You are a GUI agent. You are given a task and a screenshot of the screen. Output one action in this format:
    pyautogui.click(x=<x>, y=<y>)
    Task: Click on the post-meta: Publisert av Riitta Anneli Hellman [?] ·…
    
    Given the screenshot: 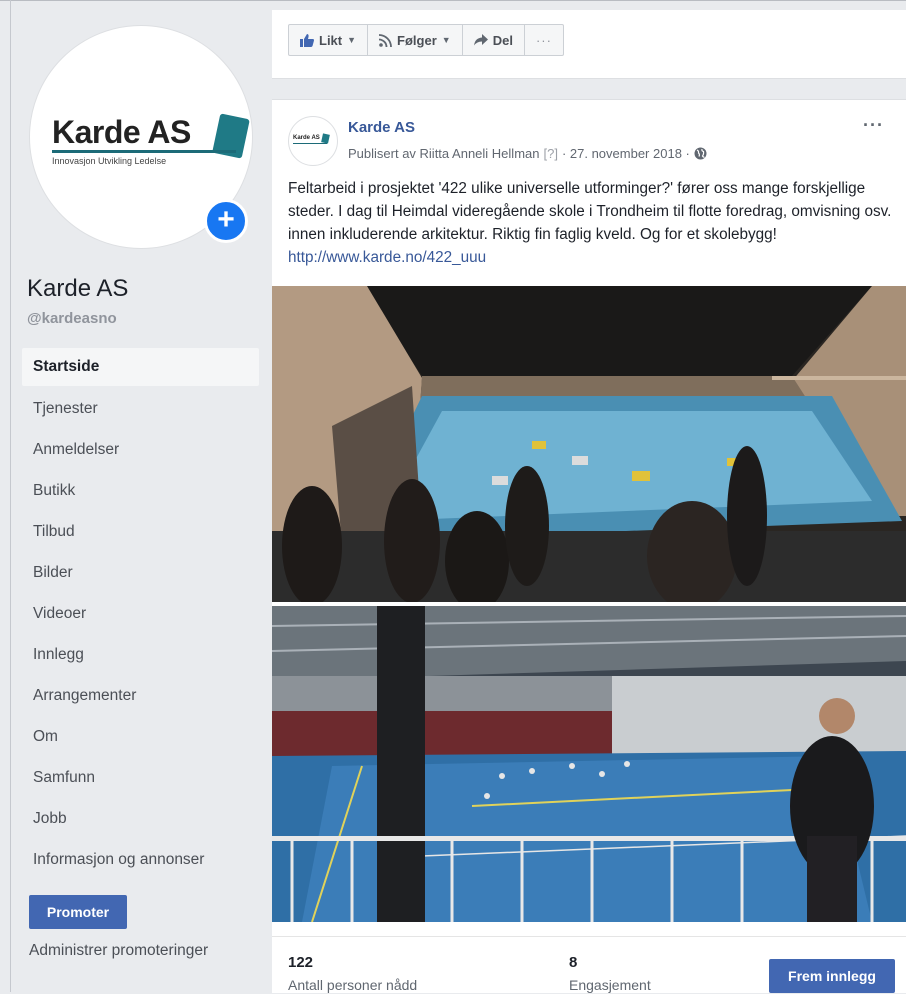 What is the action you would take?
    pyautogui.click(x=527, y=153)
    